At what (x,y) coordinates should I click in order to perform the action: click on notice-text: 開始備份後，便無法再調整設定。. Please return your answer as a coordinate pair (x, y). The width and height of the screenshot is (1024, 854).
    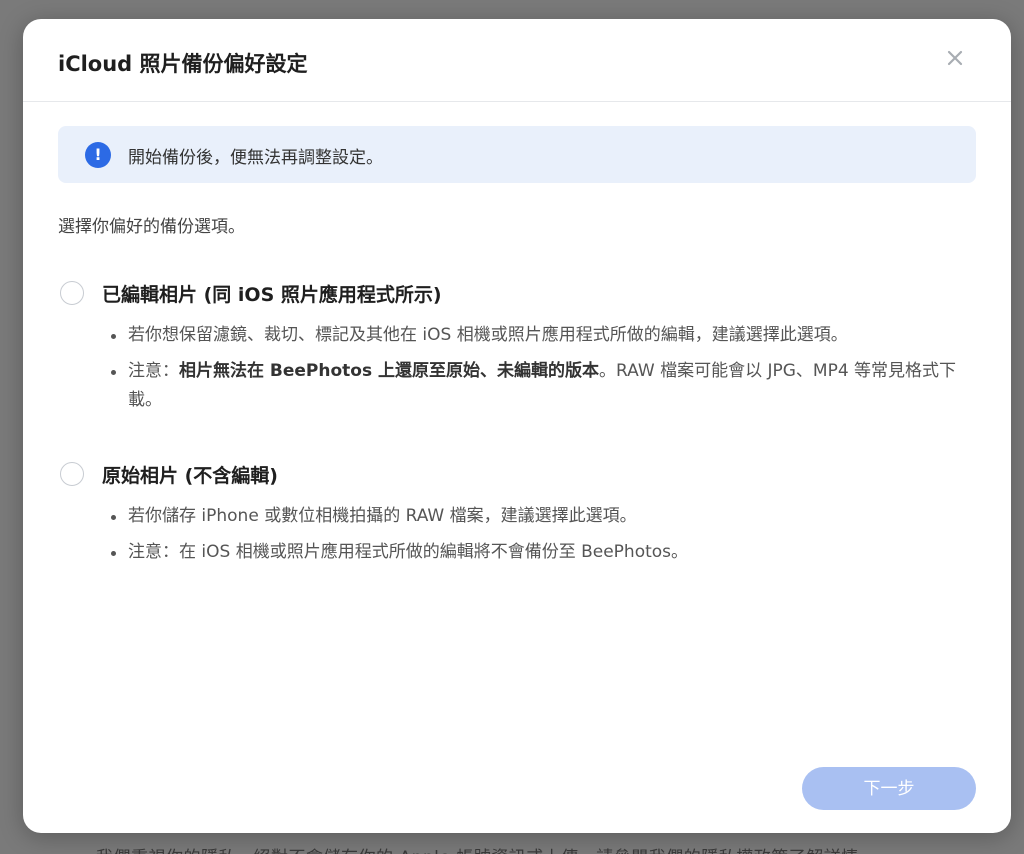
    Looking at the image, I should click on (255, 158).